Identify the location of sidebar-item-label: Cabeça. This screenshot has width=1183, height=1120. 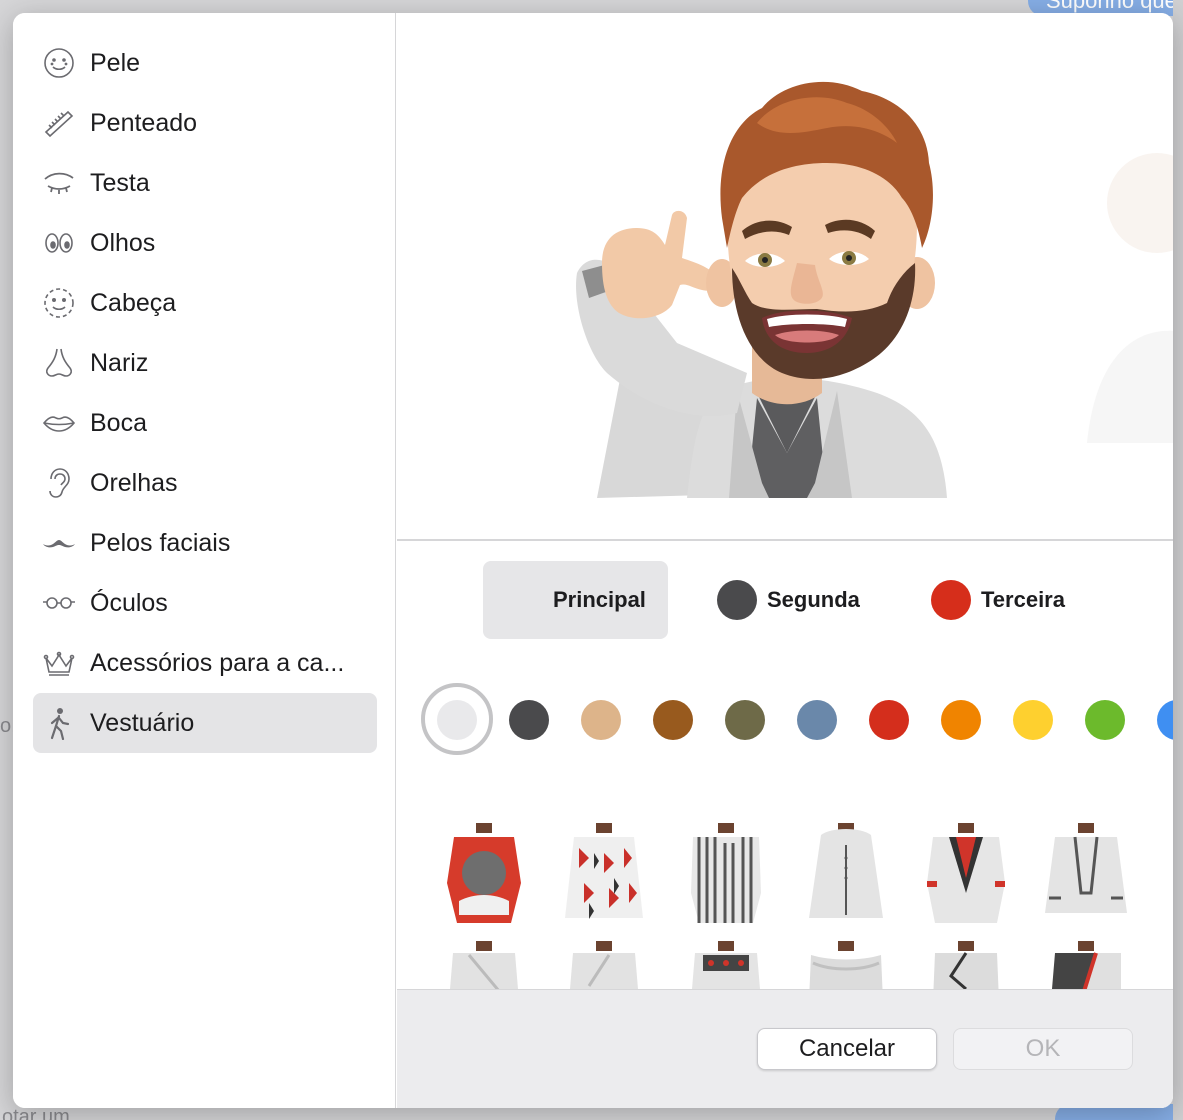
(133, 302).